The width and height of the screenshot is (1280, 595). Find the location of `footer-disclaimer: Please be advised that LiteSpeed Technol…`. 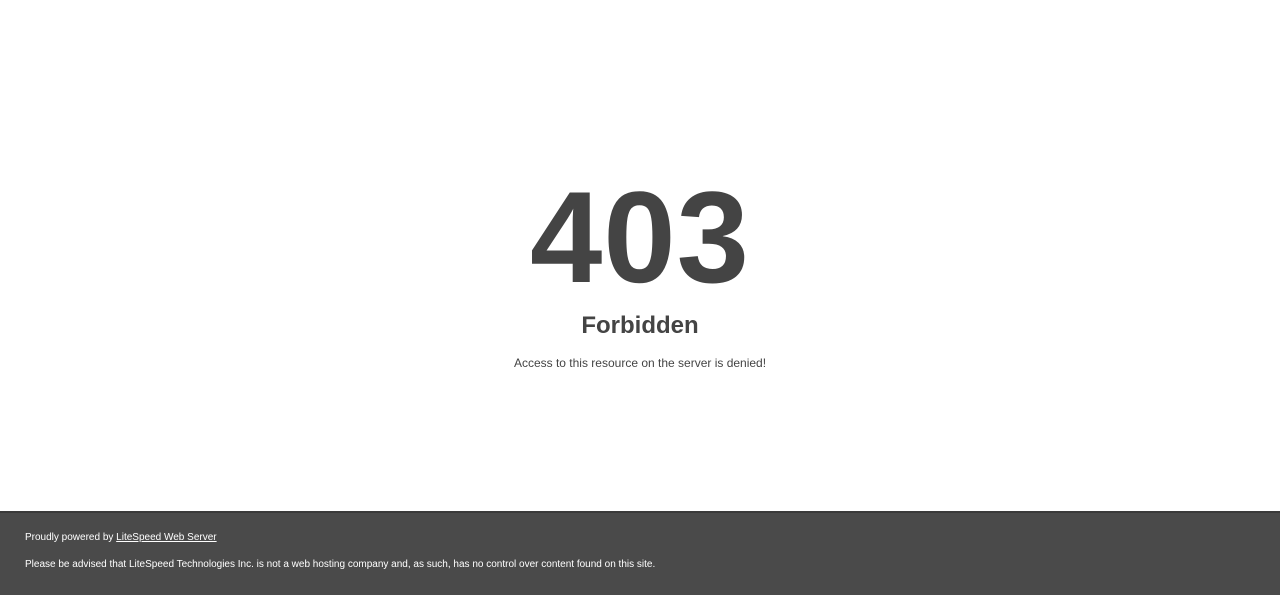

footer-disclaimer: Please be advised that LiteSpeed Technol… is located at coordinates (340, 564).